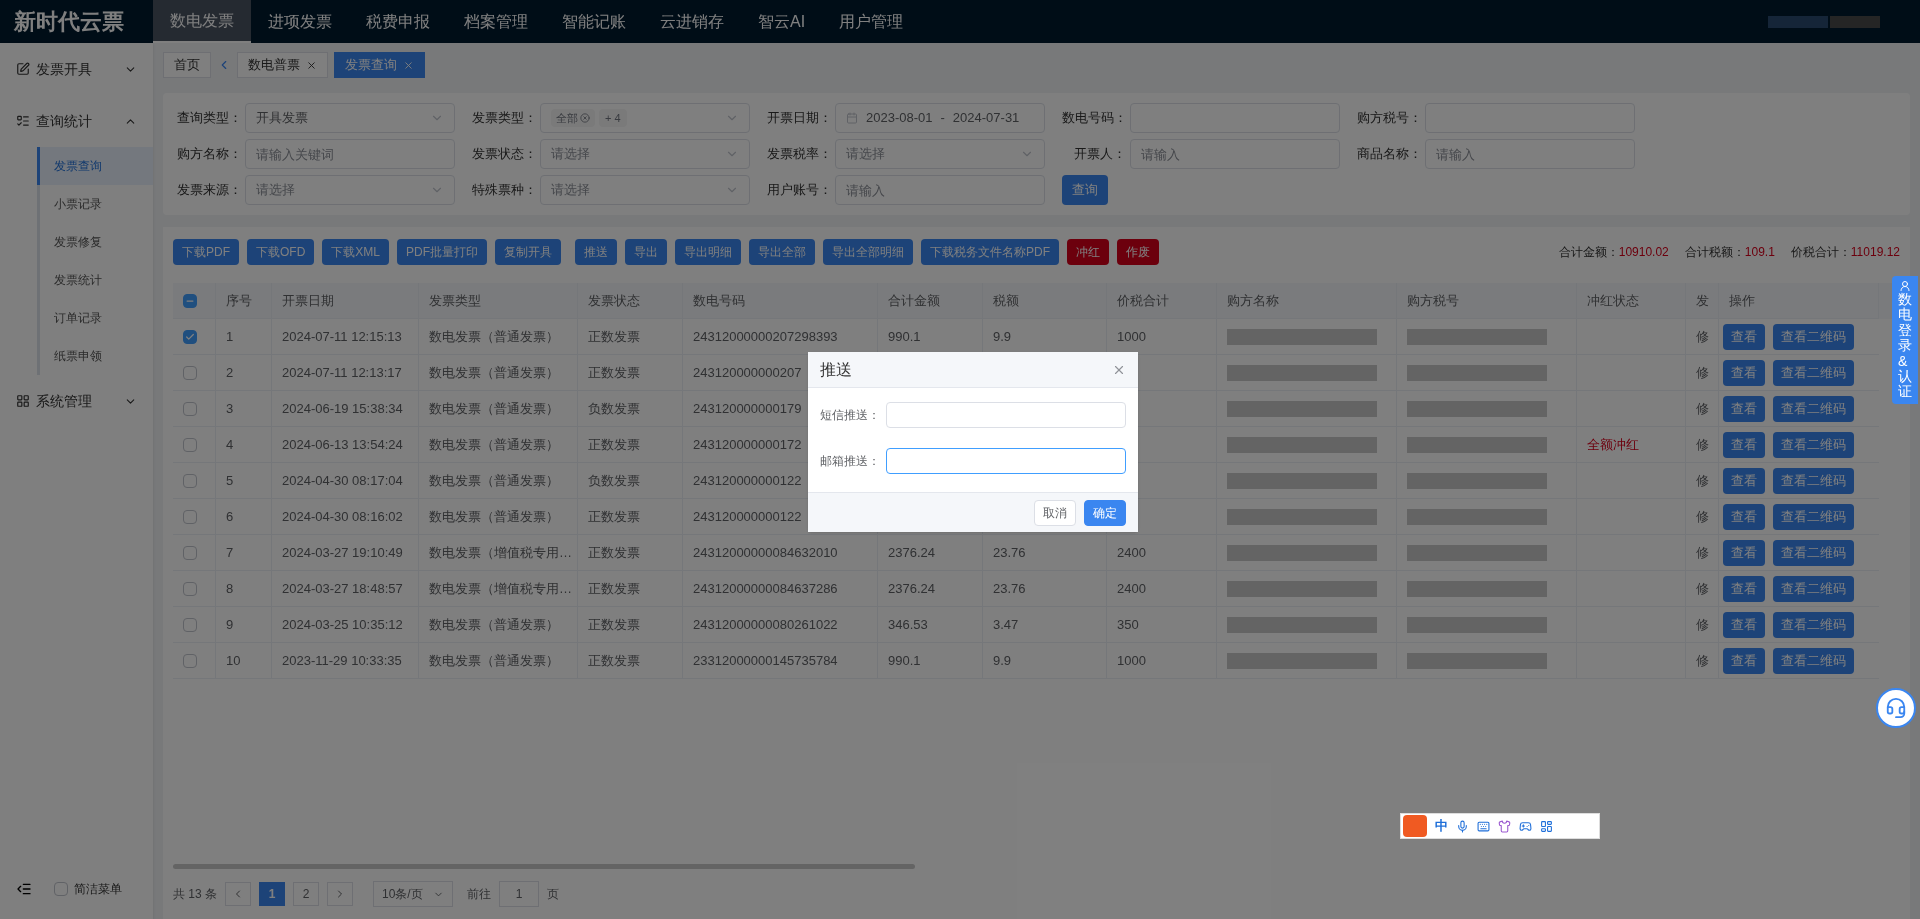 This screenshot has height=919, width=1920. Describe the element at coordinates (76, 401) in the screenshot. I see `sidebar-group: 系统管理` at that location.